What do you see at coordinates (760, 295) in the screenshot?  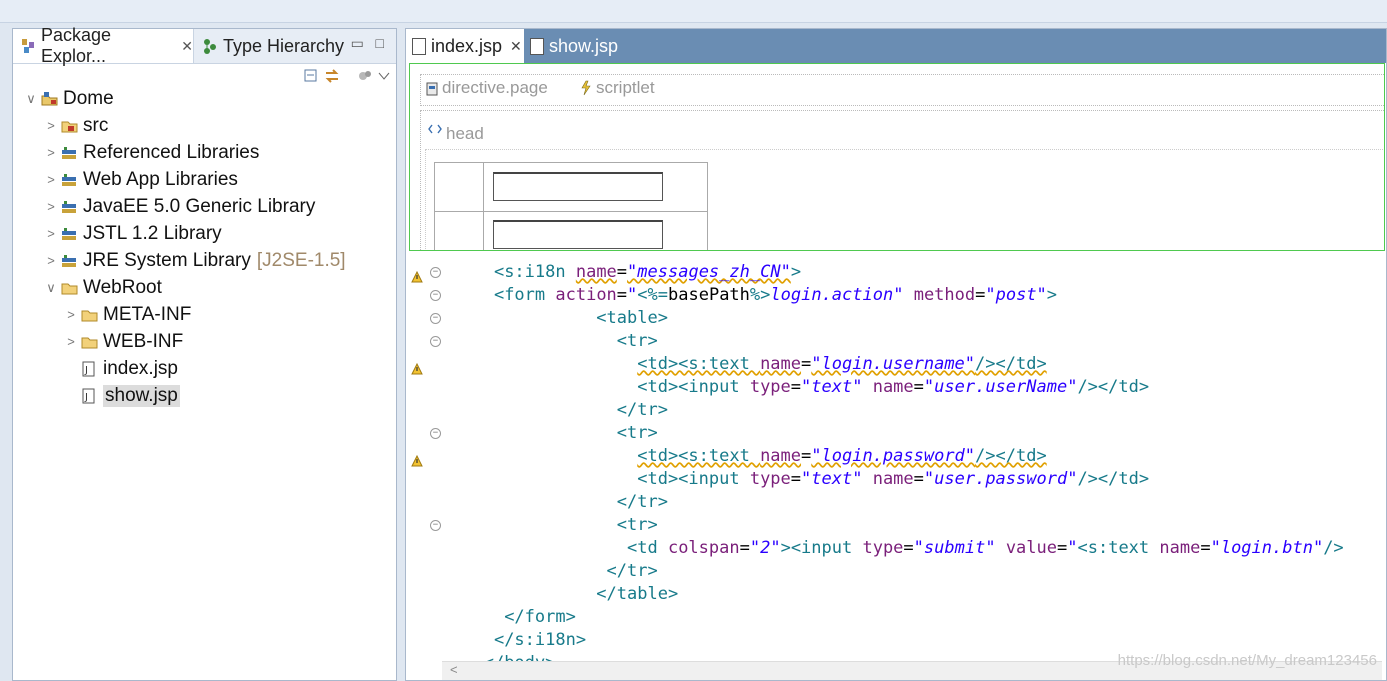 I see `code-token: %>` at bounding box center [760, 295].